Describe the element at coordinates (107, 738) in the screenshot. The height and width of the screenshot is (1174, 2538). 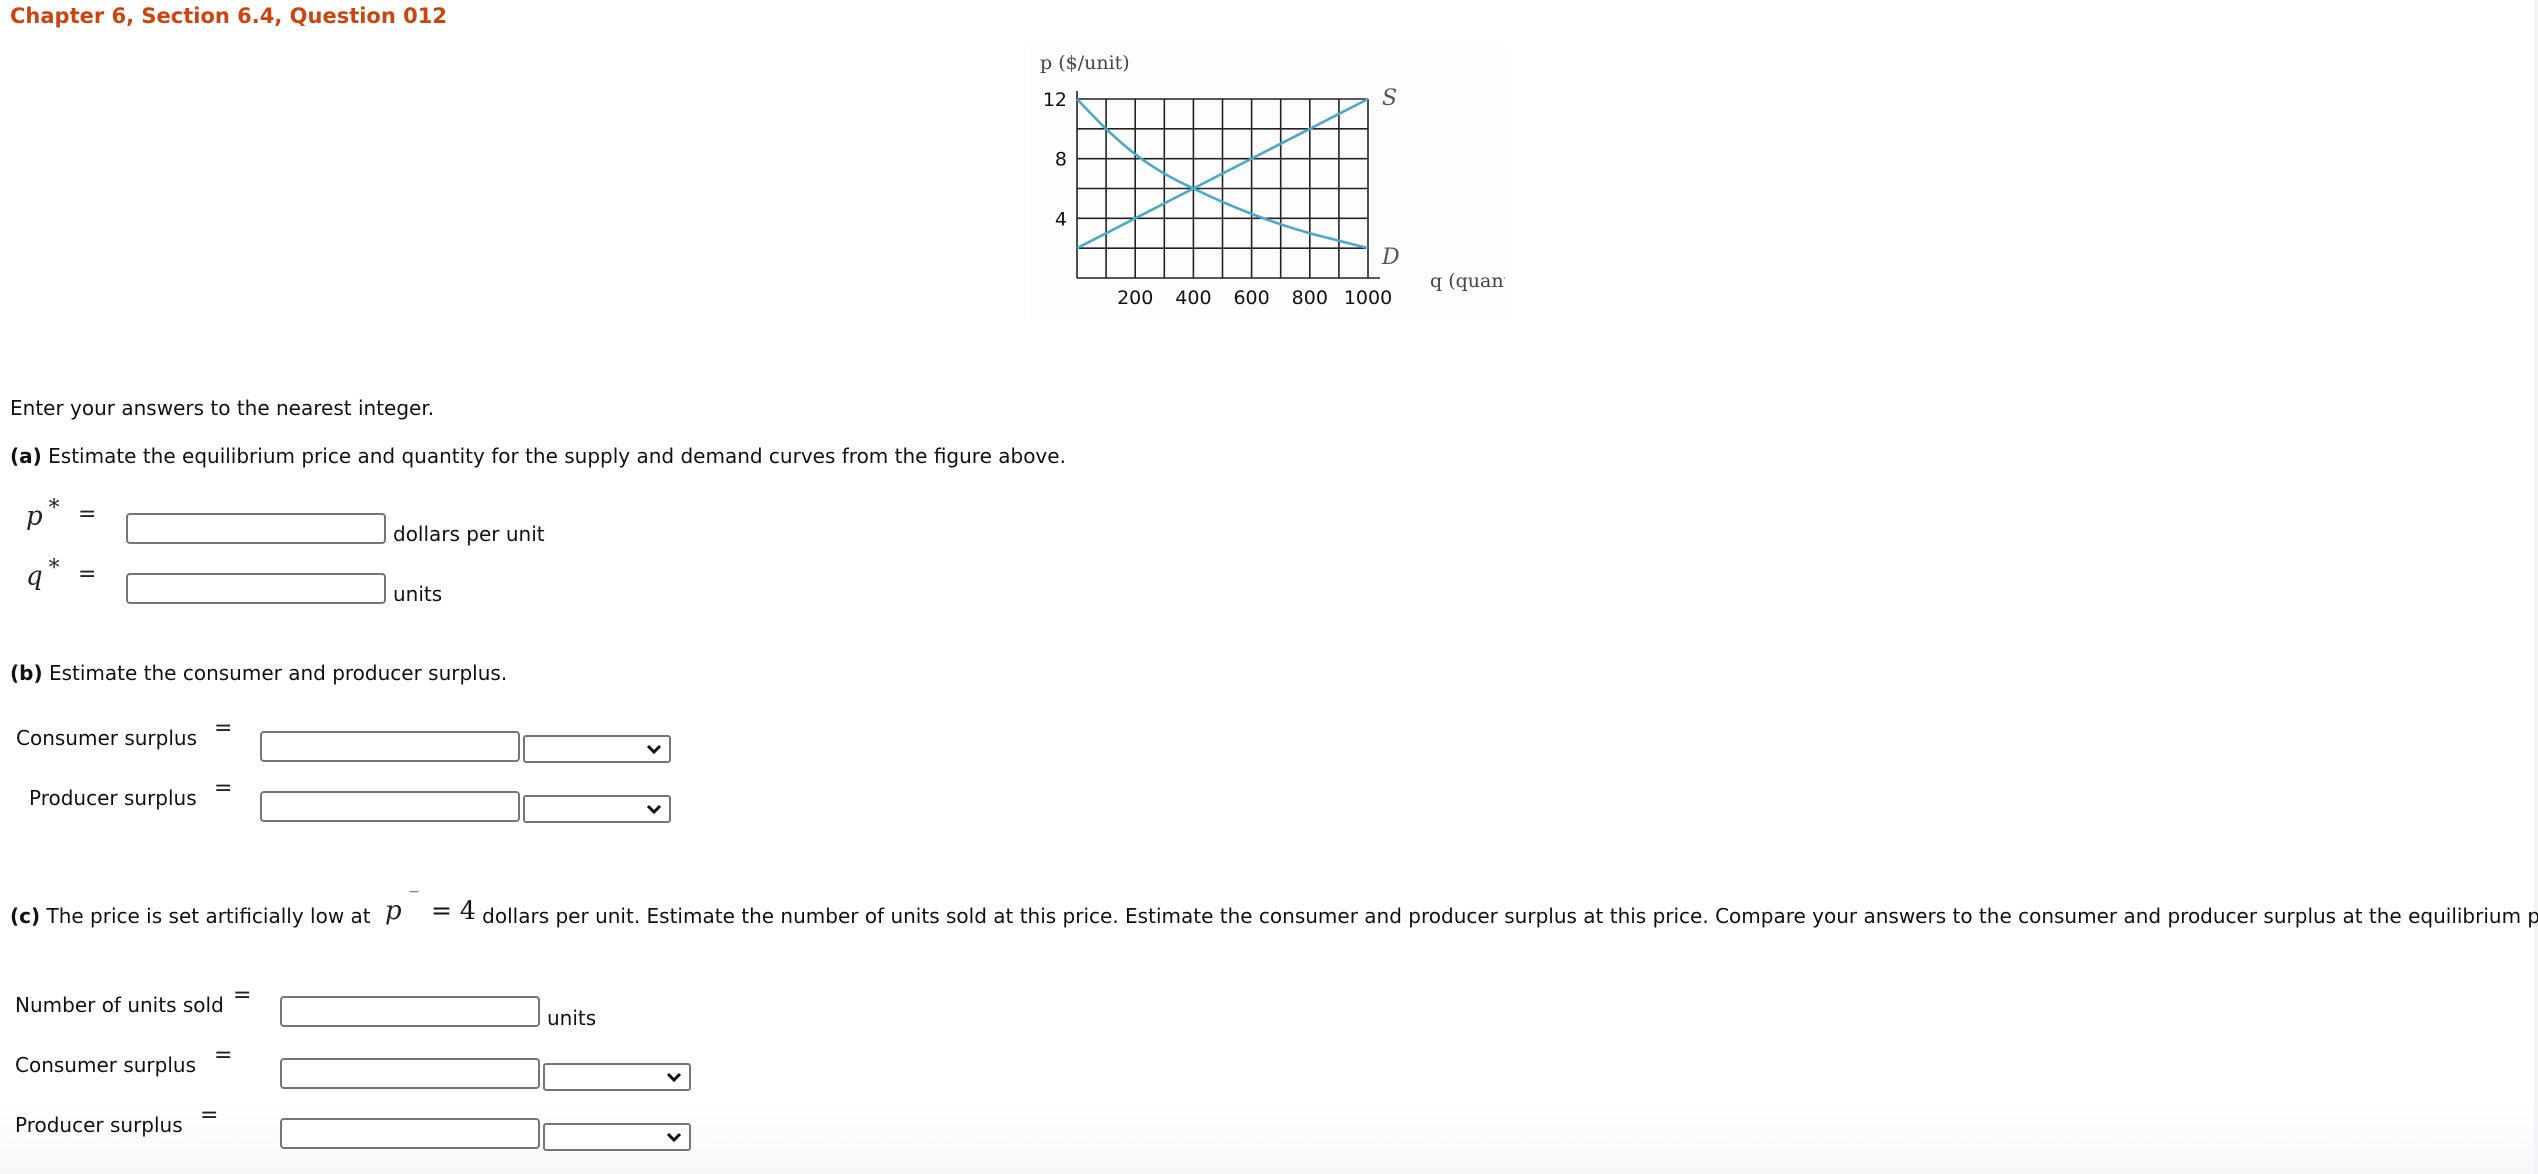
I see `b-consumer-surplus-label: Consumer surplus` at that location.